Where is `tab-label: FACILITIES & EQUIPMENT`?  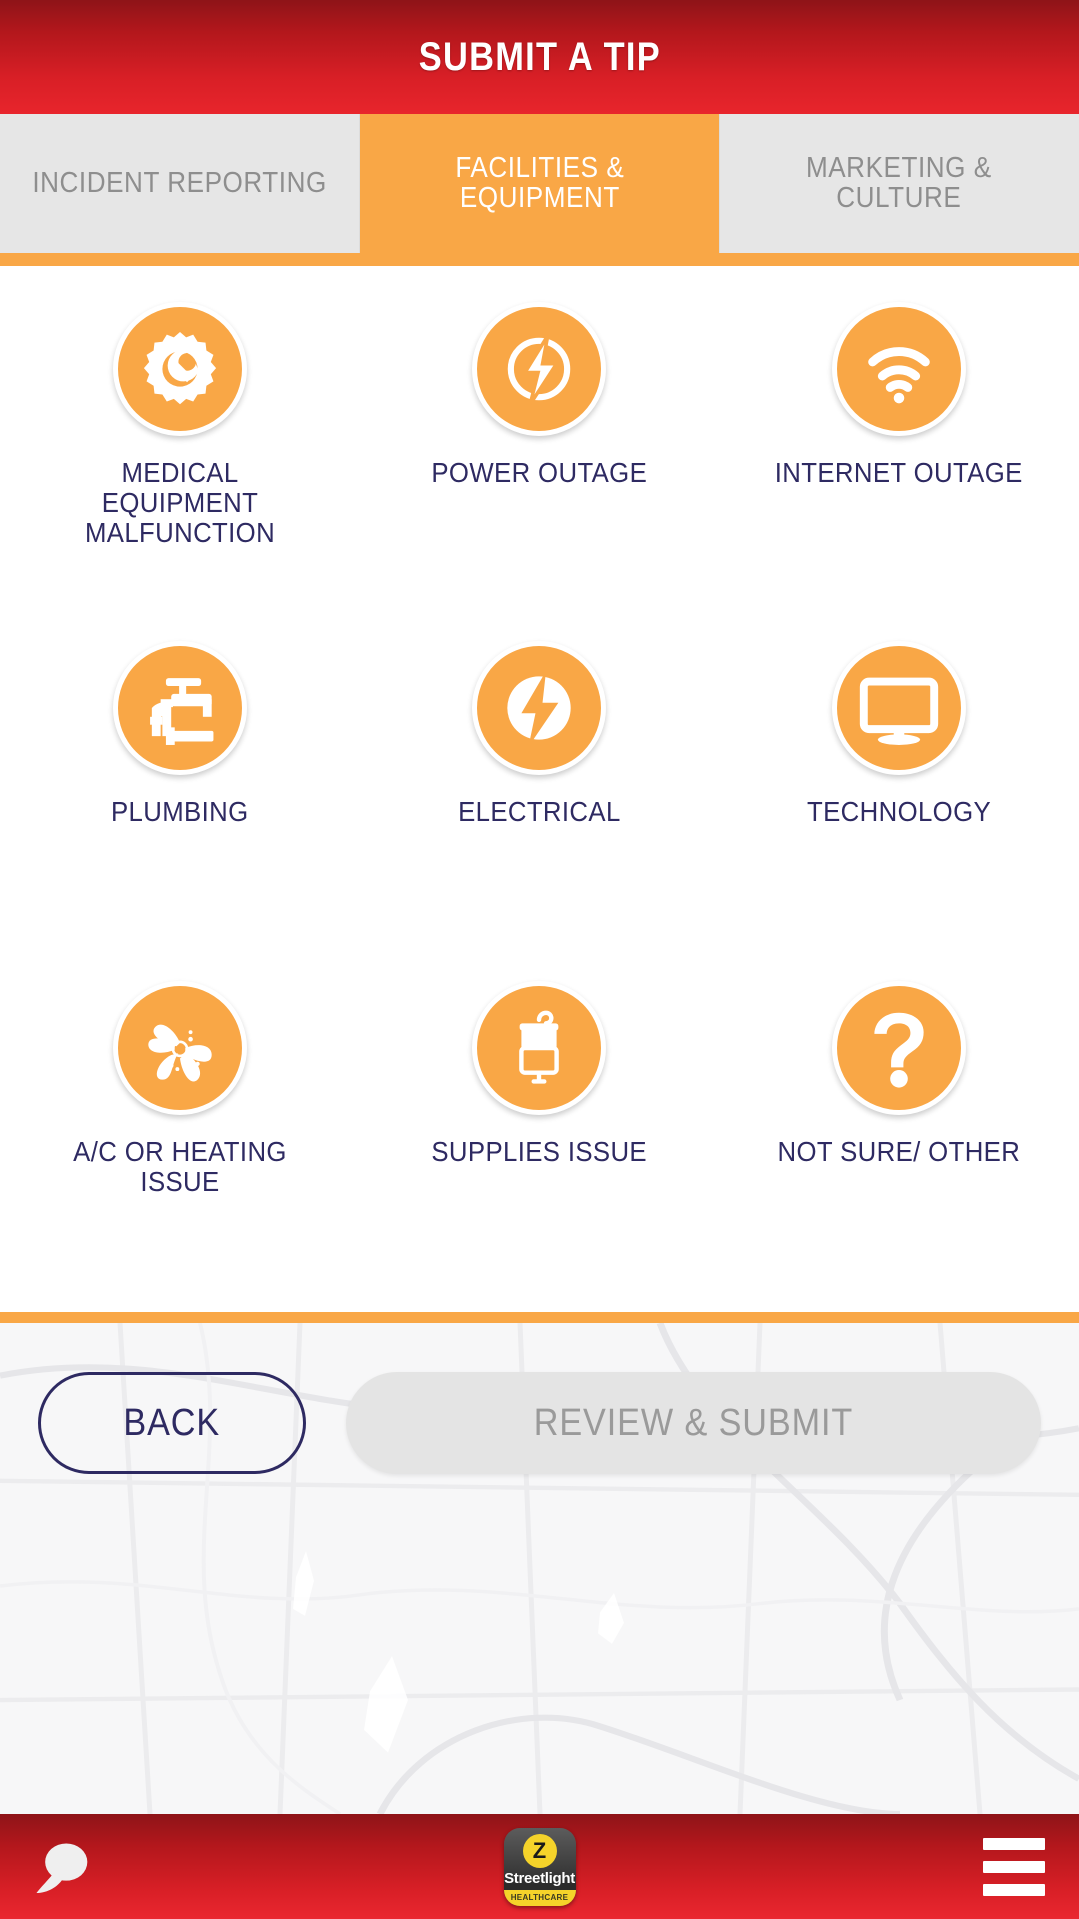 tab-label: FACILITIES & EQUIPMENT is located at coordinates (539, 182).